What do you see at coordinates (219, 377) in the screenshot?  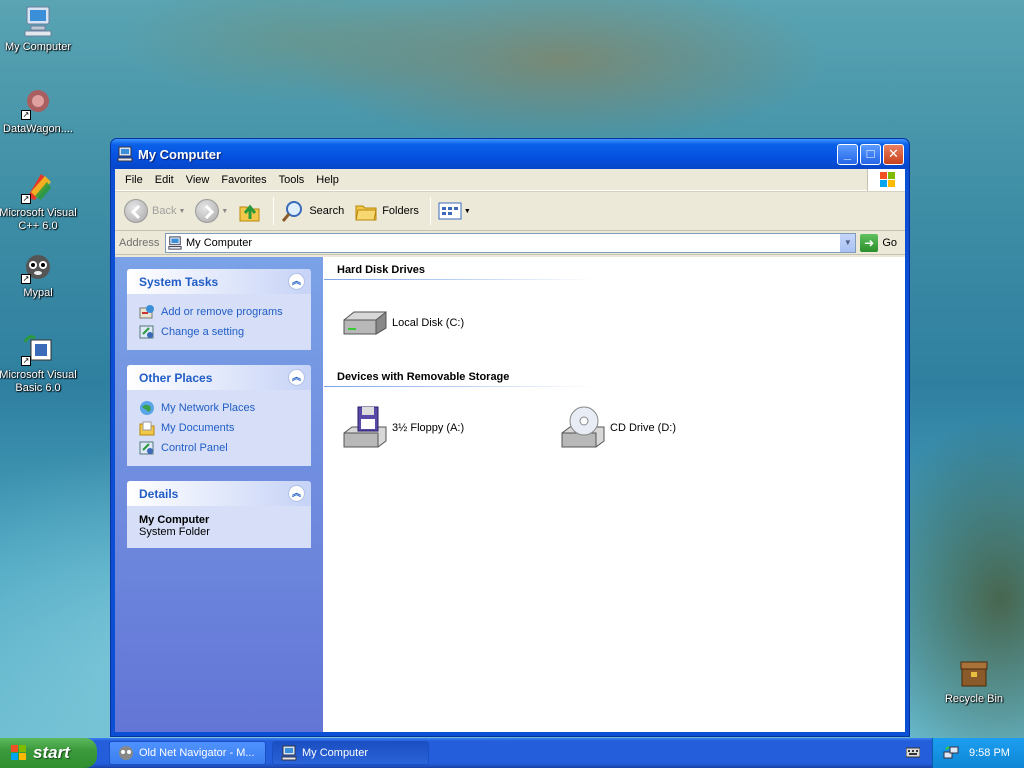 I see `other-places-header: Other Places ︽` at bounding box center [219, 377].